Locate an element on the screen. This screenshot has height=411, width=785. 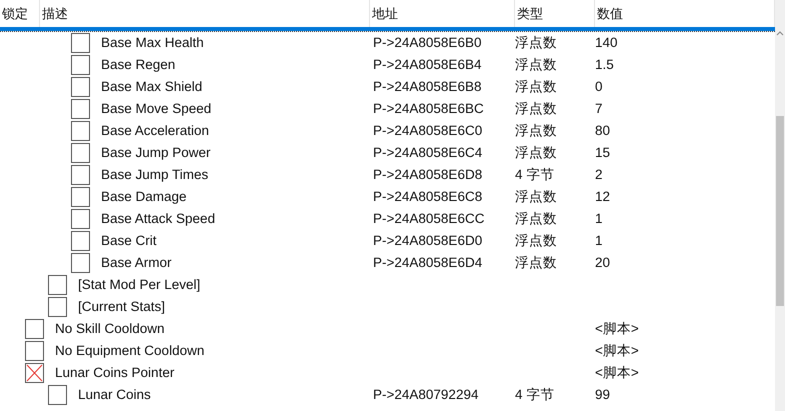
address-text: P->24A8058E6BC is located at coordinates (428, 108).